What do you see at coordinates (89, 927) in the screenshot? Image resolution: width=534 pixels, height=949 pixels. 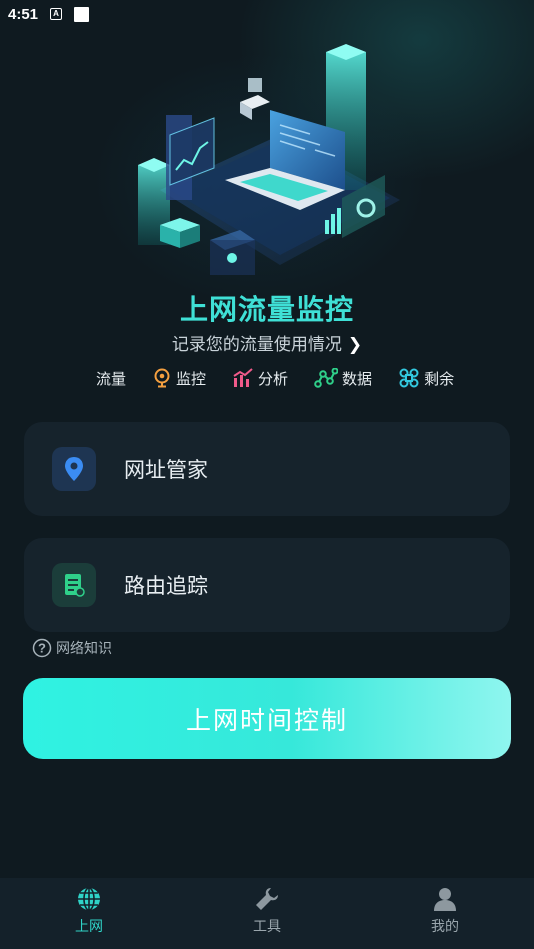 I see `nav-internet-label: 上网` at bounding box center [89, 927].